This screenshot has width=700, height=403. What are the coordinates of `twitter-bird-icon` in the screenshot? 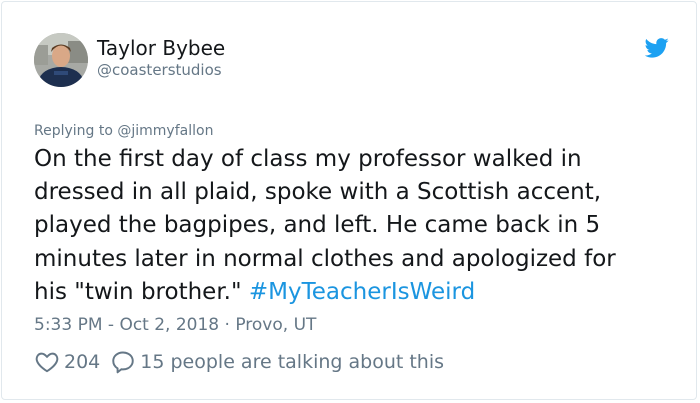 It's located at (657, 48).